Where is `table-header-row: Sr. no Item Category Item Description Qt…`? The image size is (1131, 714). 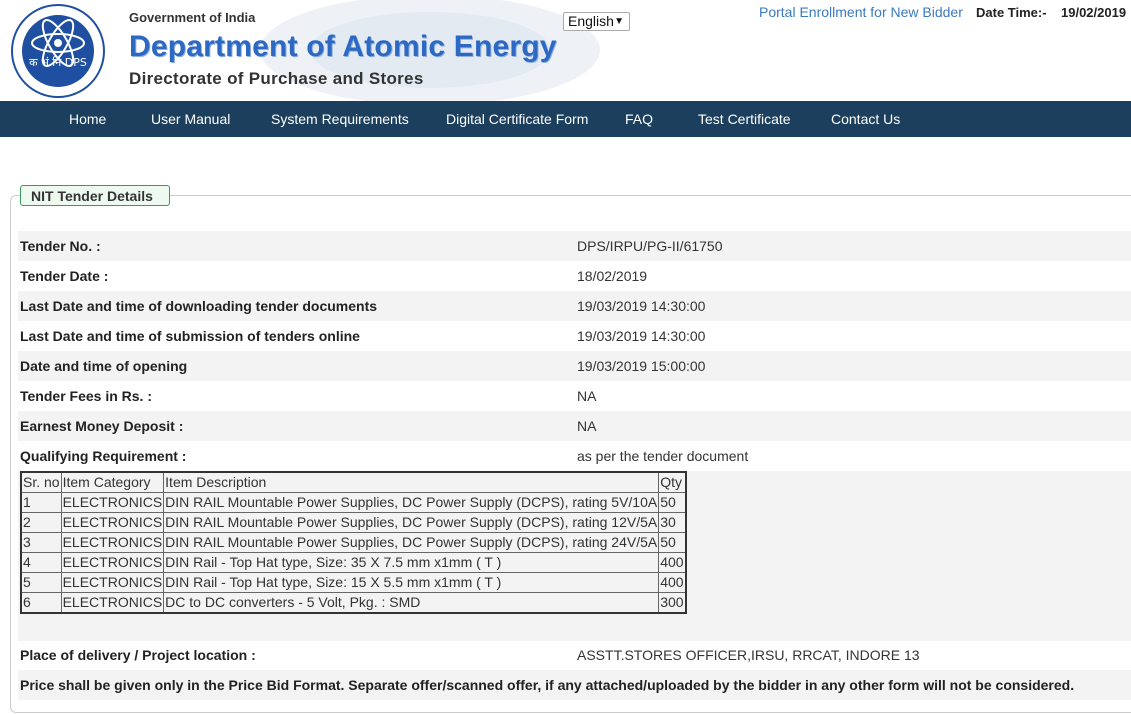
table-header-row: Sr. no Item Category Item Description Qt… is located at coordinates (353, 482).